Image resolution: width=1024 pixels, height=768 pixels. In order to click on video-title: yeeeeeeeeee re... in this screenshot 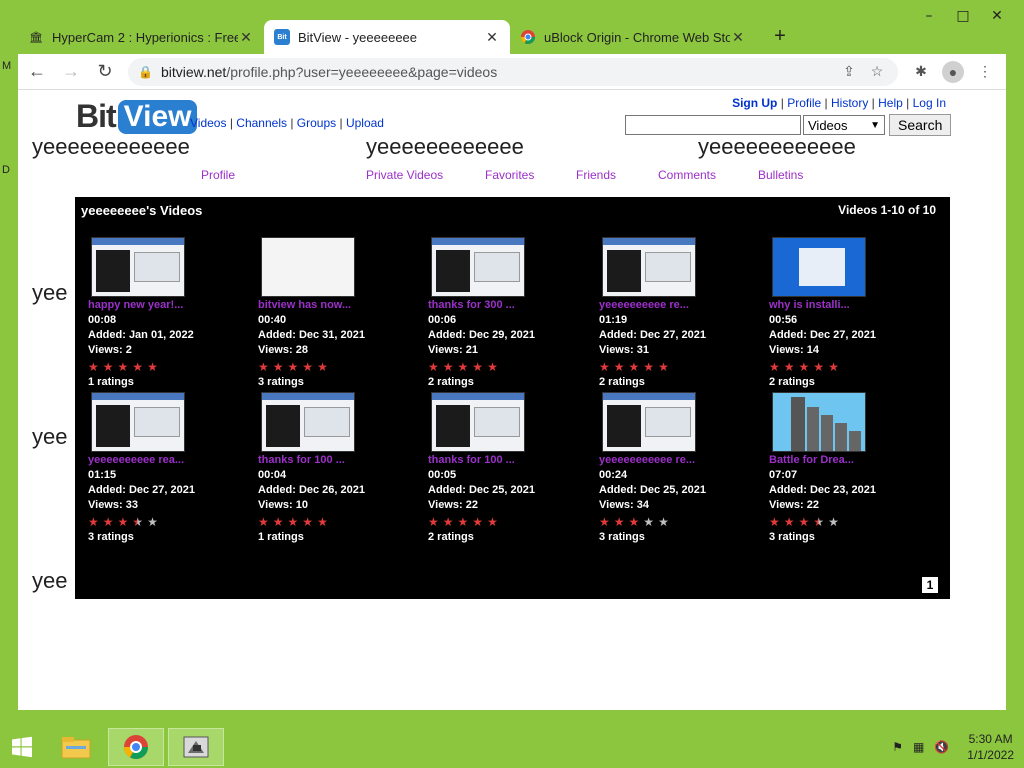, I will do `click(679, 305)`.